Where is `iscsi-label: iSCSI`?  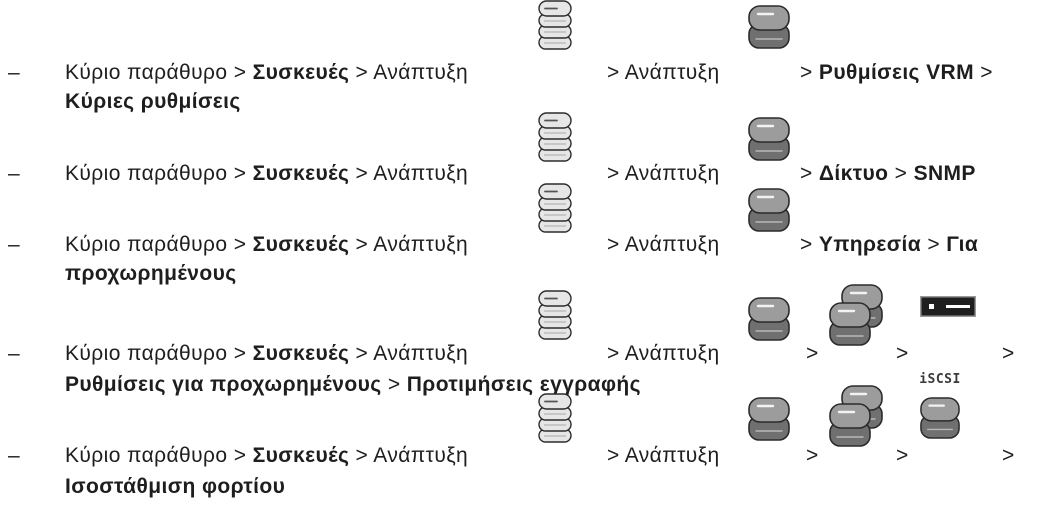 iscsi-label: iSCSI is located at coordinates (940, 379).